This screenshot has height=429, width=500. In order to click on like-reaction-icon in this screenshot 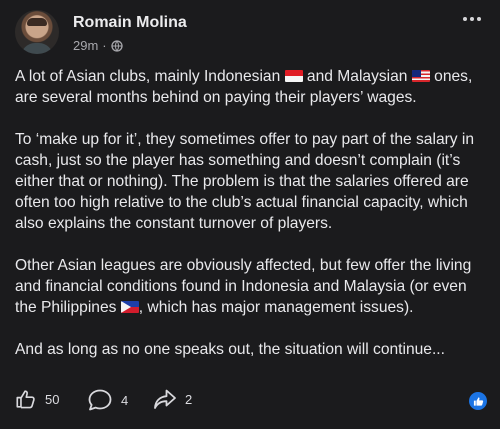, I will do `click(478, 401)`.